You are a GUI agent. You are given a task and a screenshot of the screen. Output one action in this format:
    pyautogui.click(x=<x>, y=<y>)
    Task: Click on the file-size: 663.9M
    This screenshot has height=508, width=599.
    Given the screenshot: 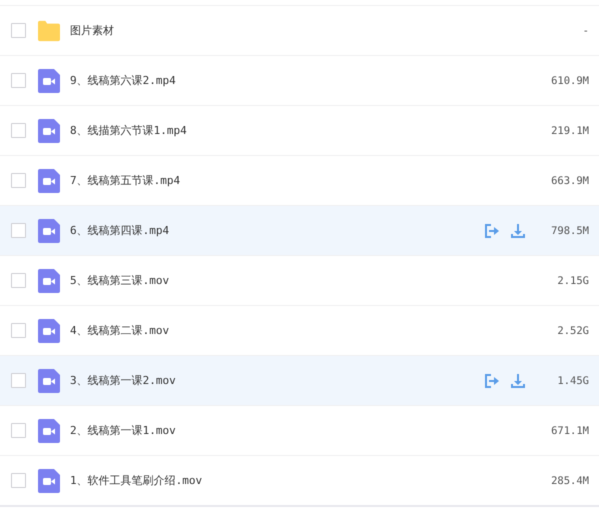 What is the action you would take?
    pyautogui.click(x=569, y=180)
    